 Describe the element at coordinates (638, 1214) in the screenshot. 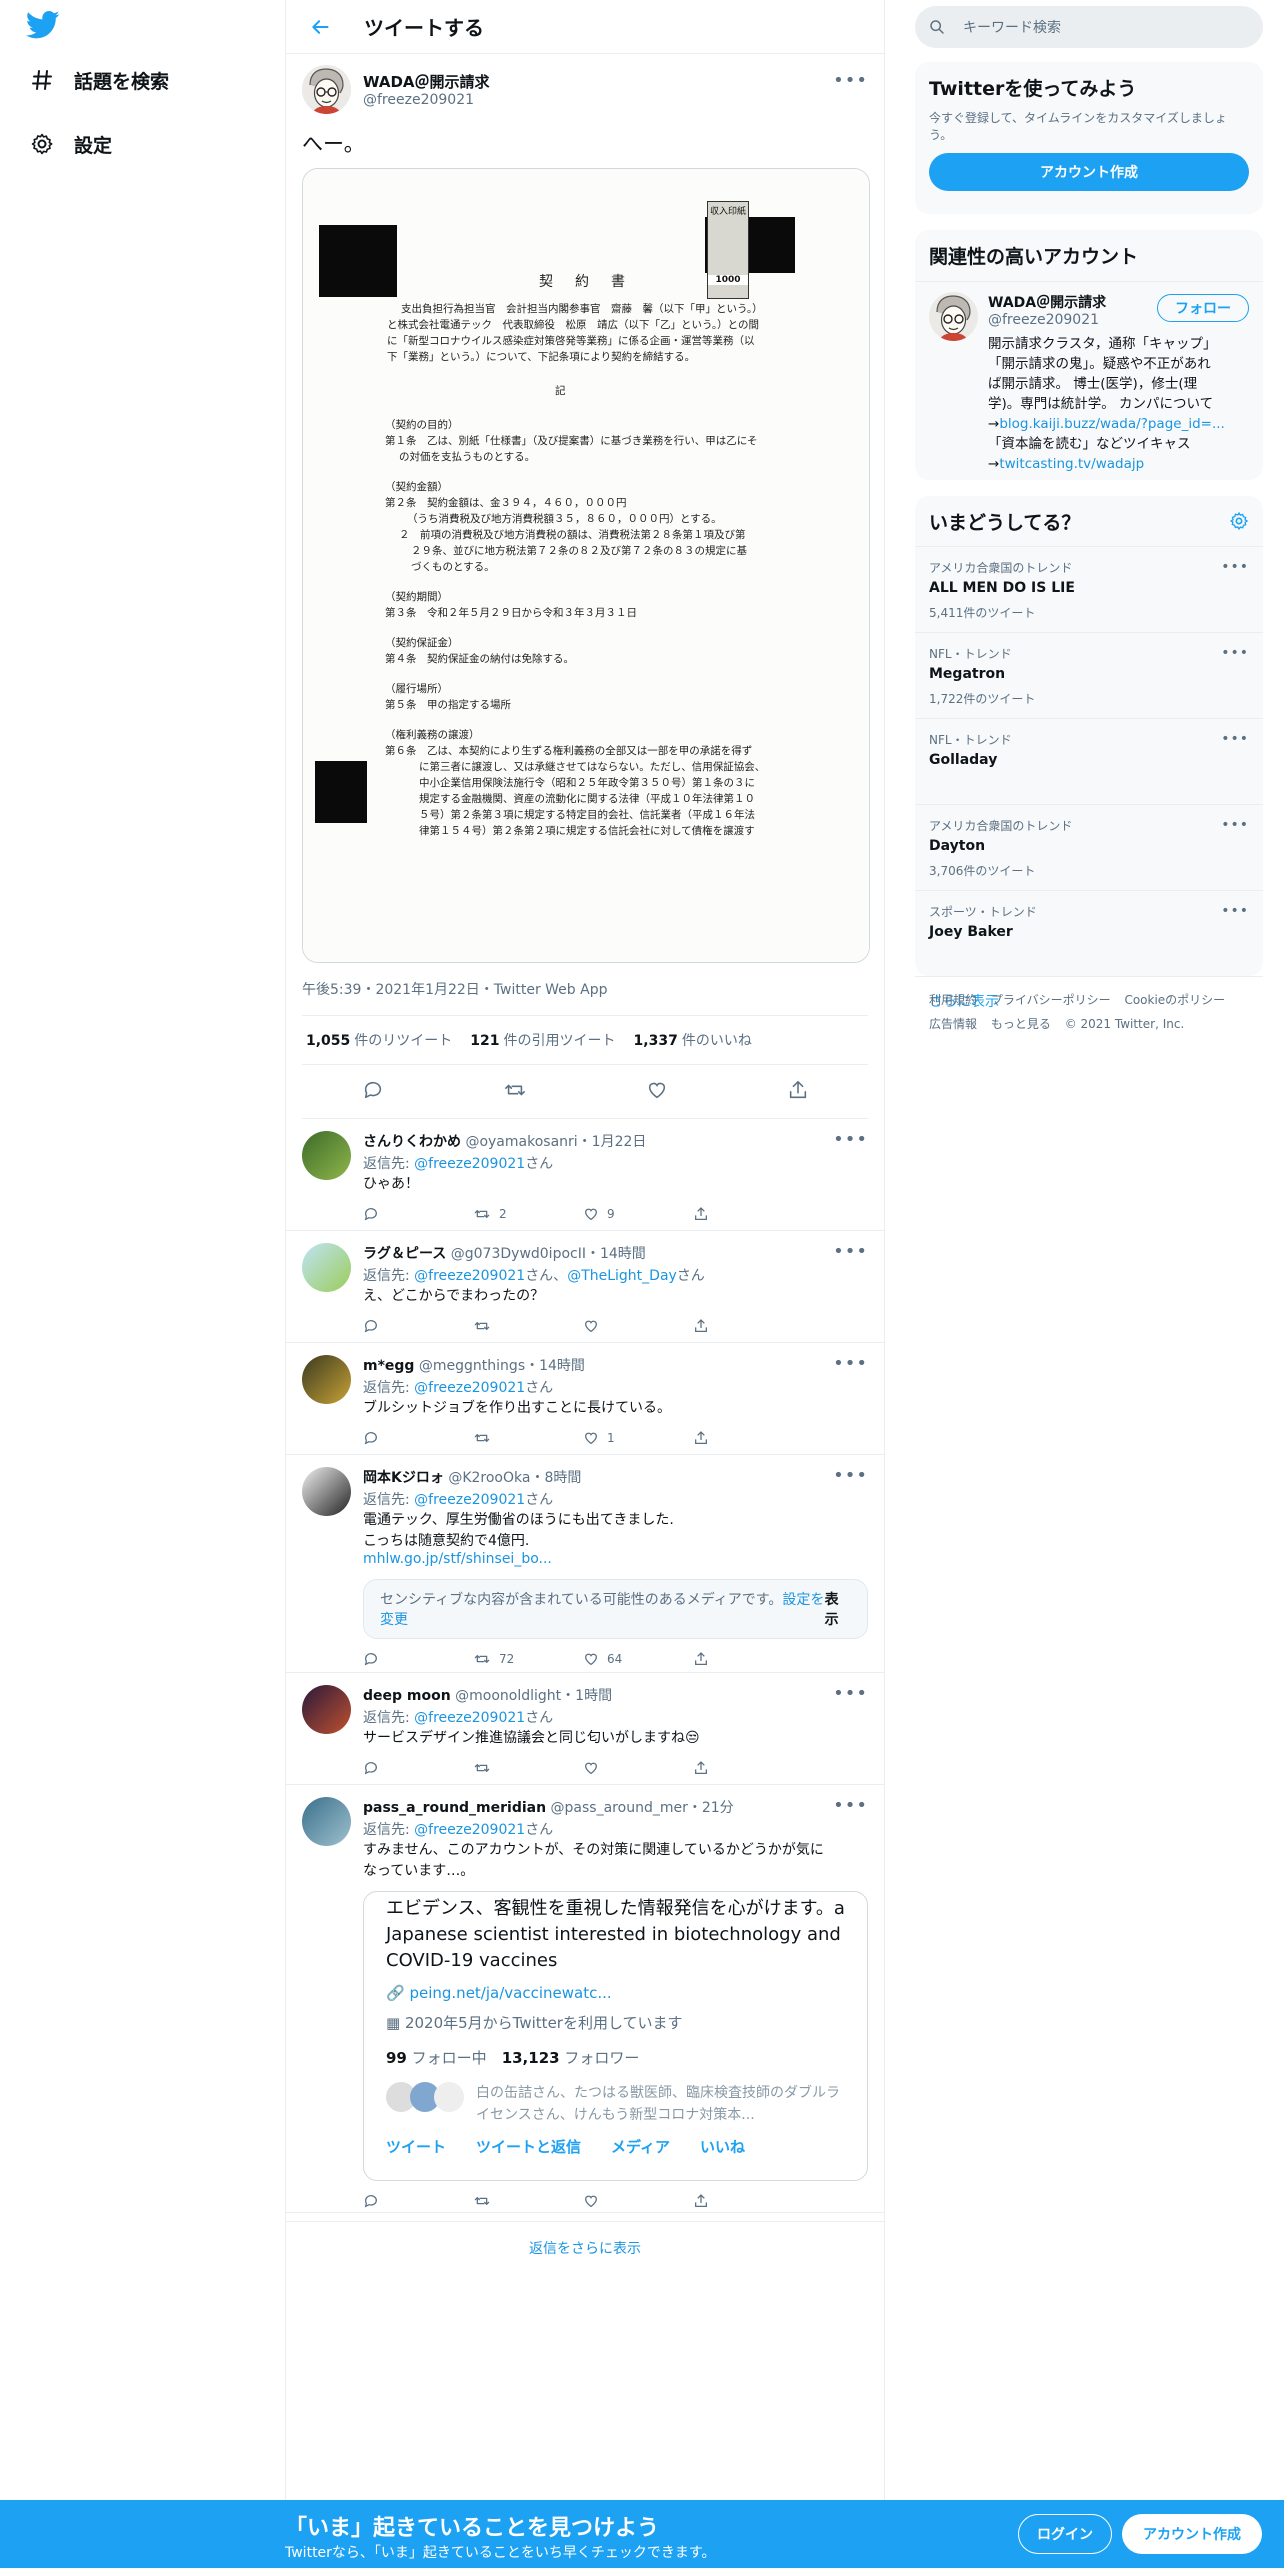

I see `like-icon: 9` at that location.